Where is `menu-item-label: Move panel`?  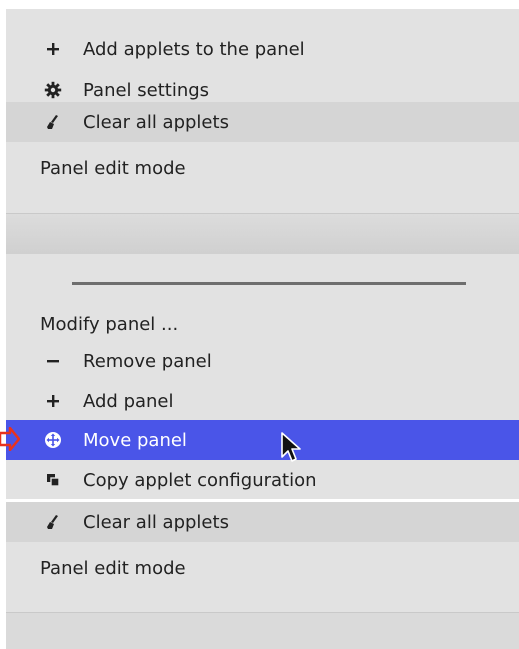 menu-item-label: Move panel is located at coordinates (135, 440).